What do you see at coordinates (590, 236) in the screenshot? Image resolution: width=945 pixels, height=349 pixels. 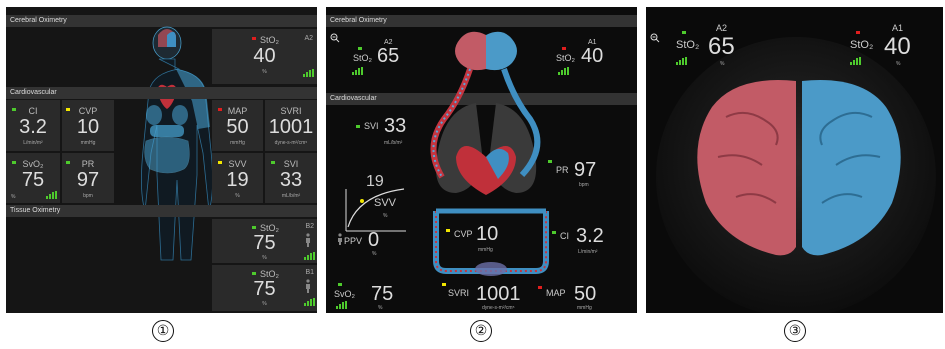 I see `ci-value: 3.2` at bounding box center [590, 236].